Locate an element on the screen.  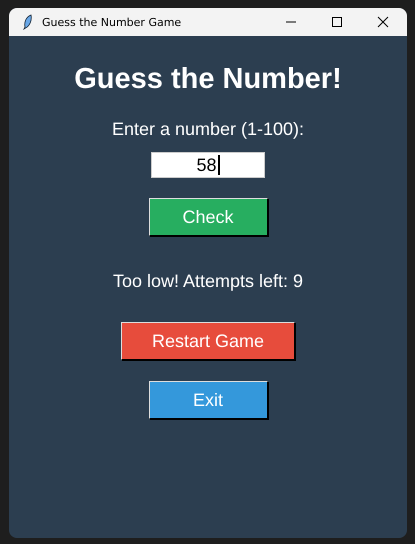
close-icon is located at coordinates (383, 22).